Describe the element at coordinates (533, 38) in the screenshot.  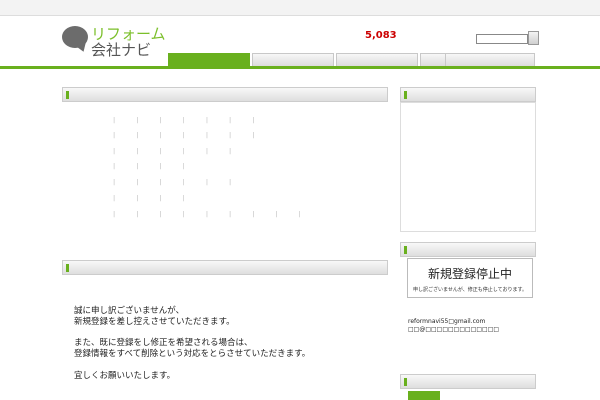
I see `search-button` at that location.